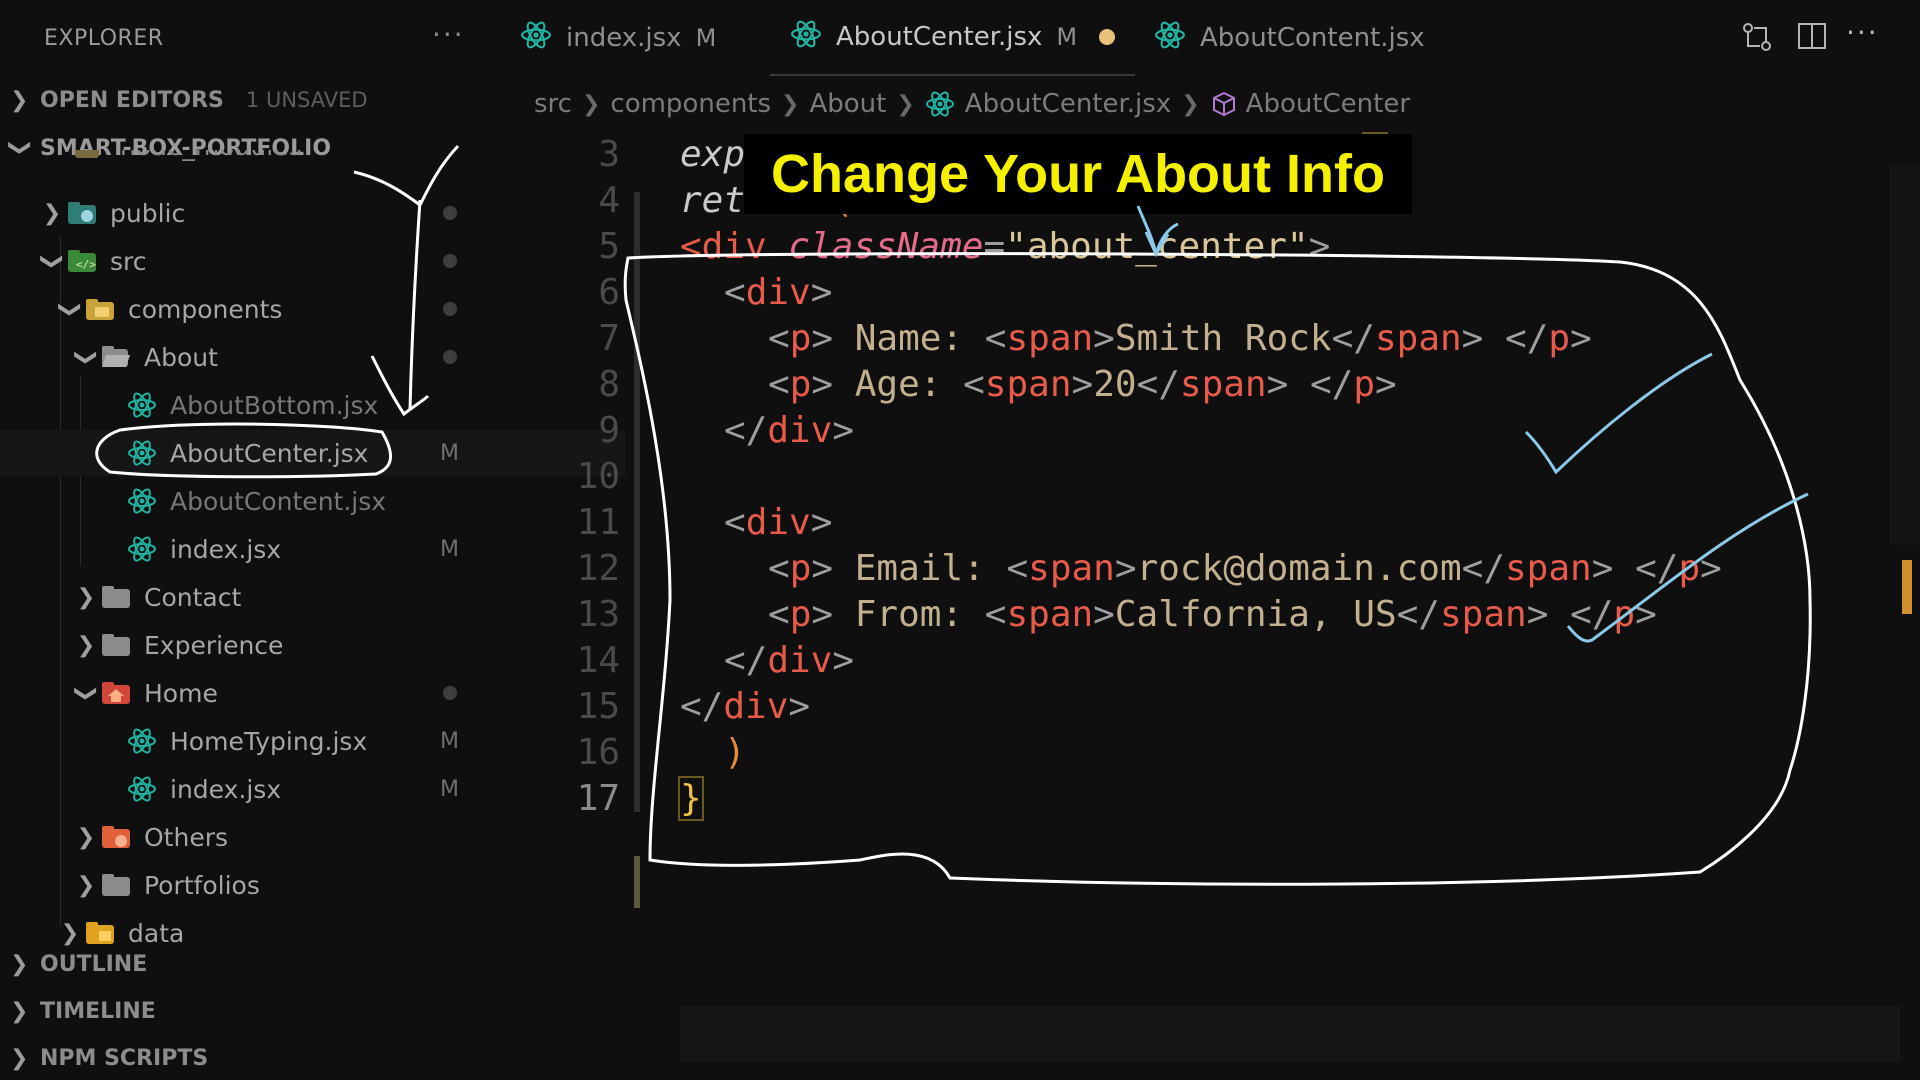 This screenshot has height=1080, width=1920. I want to click on tree-item-label: Portfolios, so click(202, 885).